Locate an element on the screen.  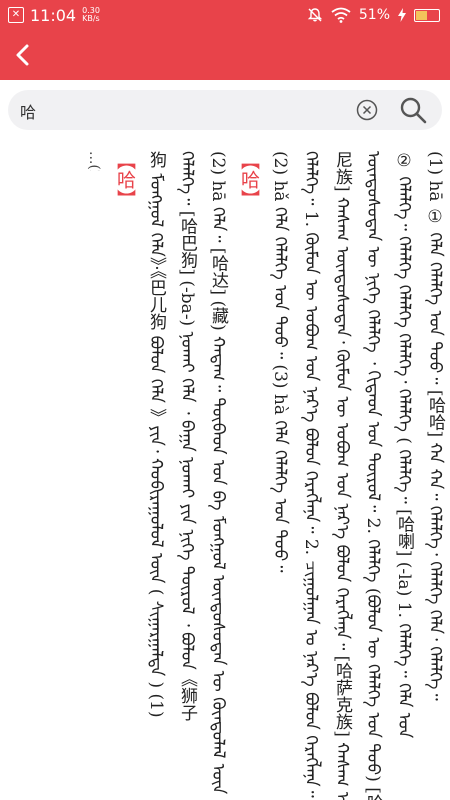
status-bar: ✕ 11:04 0.30 KB/s 51% is located at coordinates (225, 15).